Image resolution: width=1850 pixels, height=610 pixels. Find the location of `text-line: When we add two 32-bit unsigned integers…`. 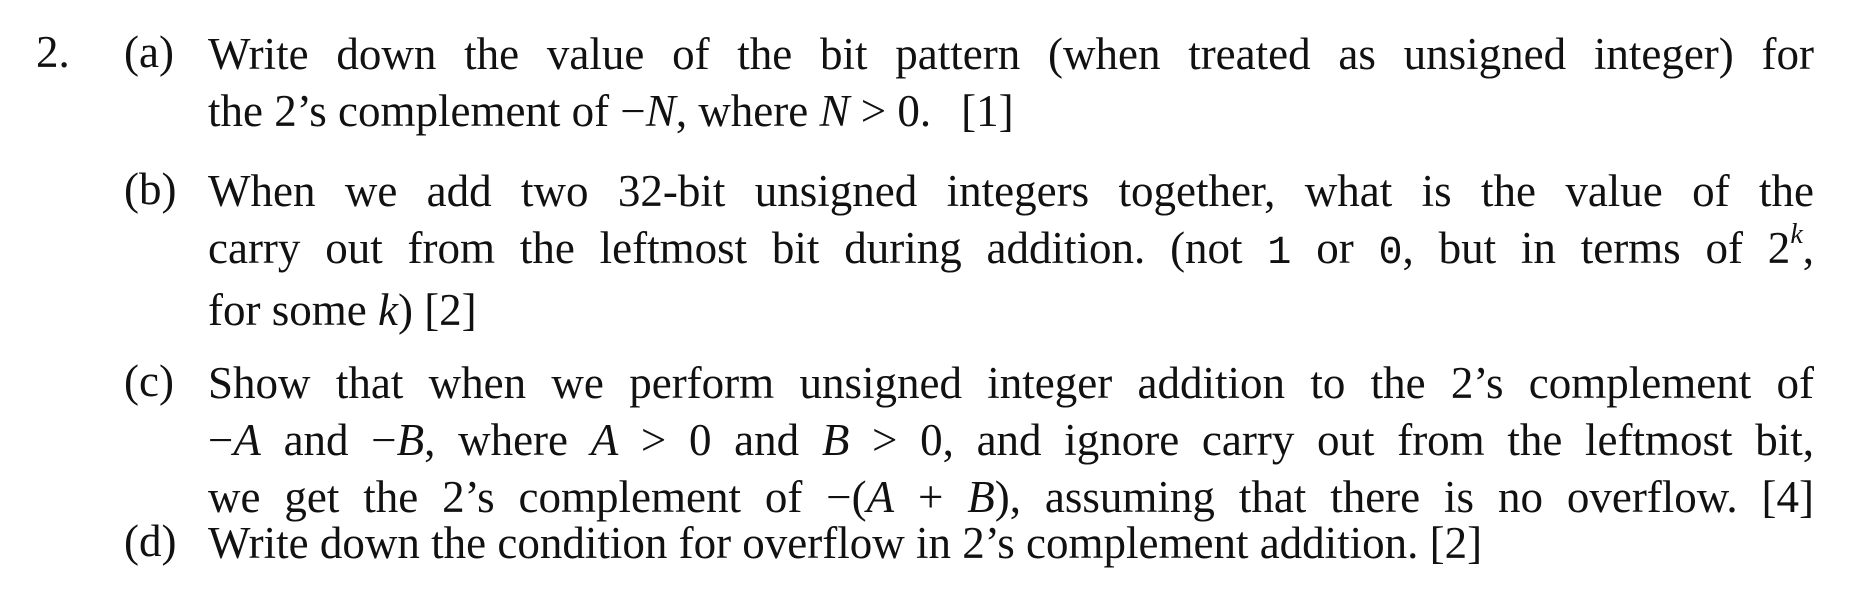

text-line: When we add two 32-bit unsigned integers… is located at coordinates (1011, 191).